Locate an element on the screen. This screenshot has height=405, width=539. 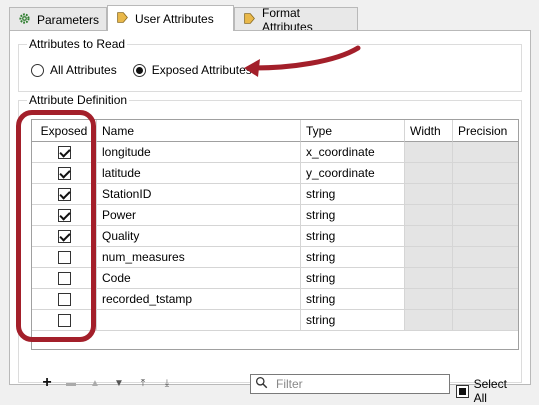
radio-exposed-attributes: Exposed Attributes is located at coordinates (192, 70).